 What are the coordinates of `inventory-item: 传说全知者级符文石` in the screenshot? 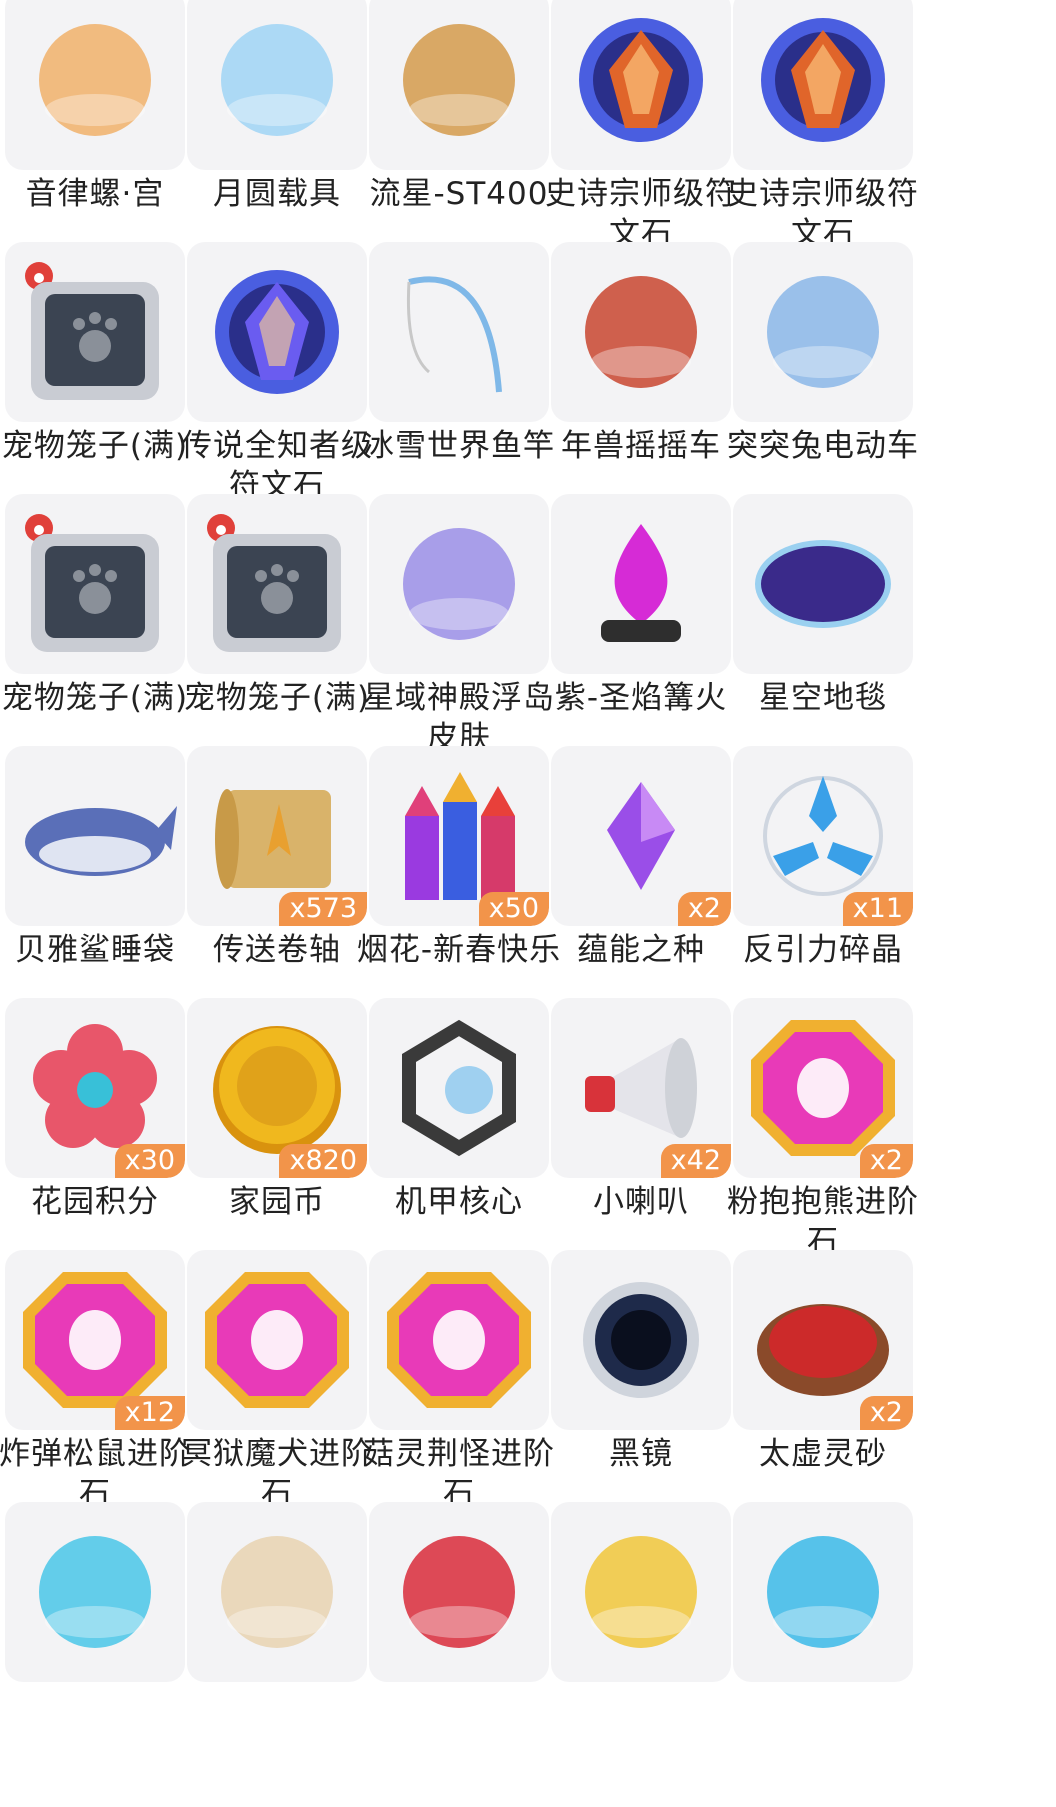 It's located at (287, 387).